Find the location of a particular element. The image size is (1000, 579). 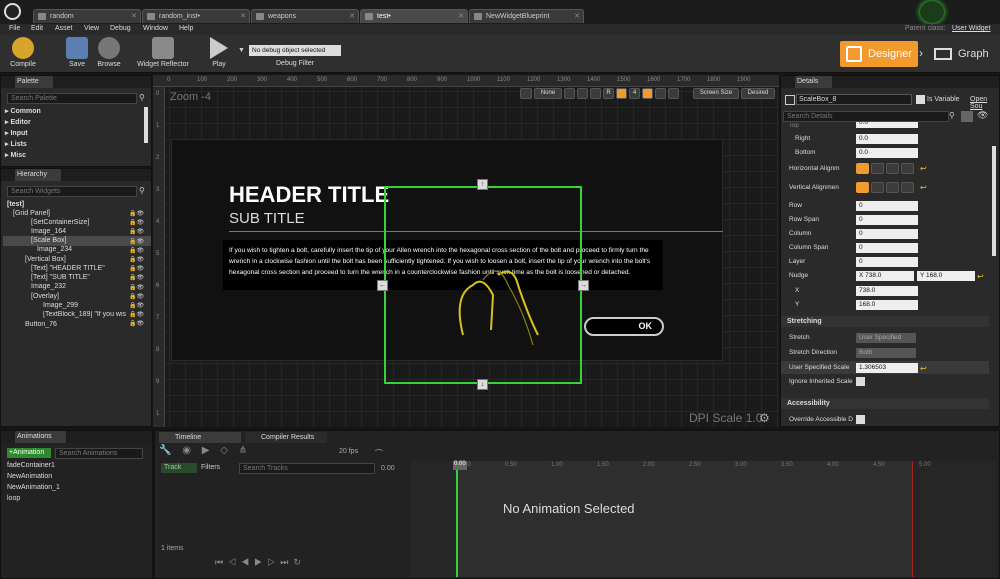

resize-handle-bottom: ↓ is located at coordinates (482, 384).